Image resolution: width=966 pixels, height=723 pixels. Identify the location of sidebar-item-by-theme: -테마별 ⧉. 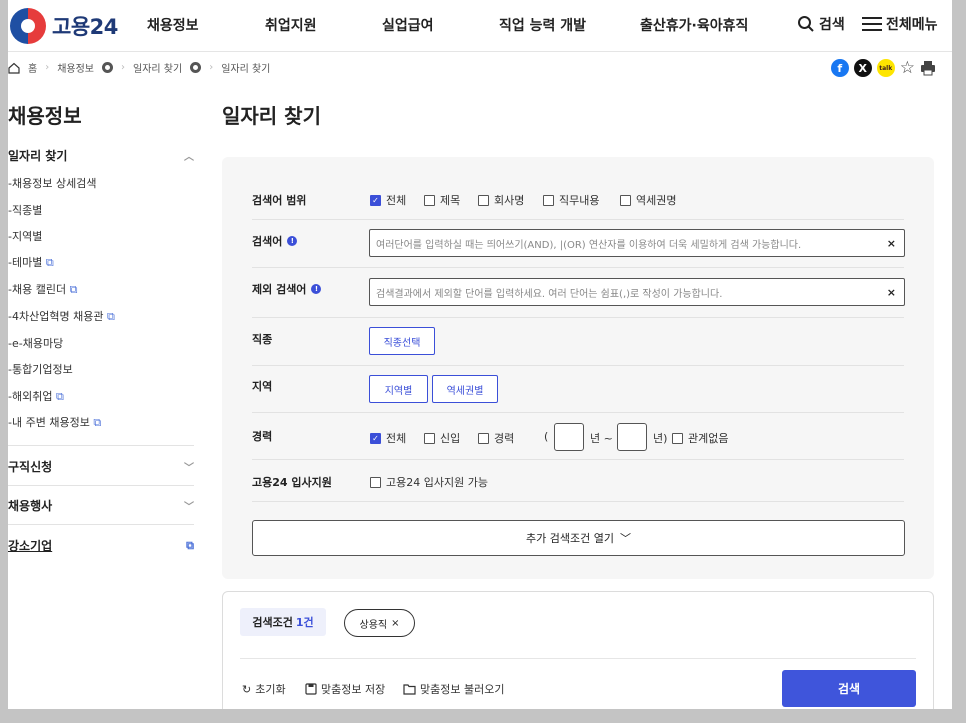
(31, 262).